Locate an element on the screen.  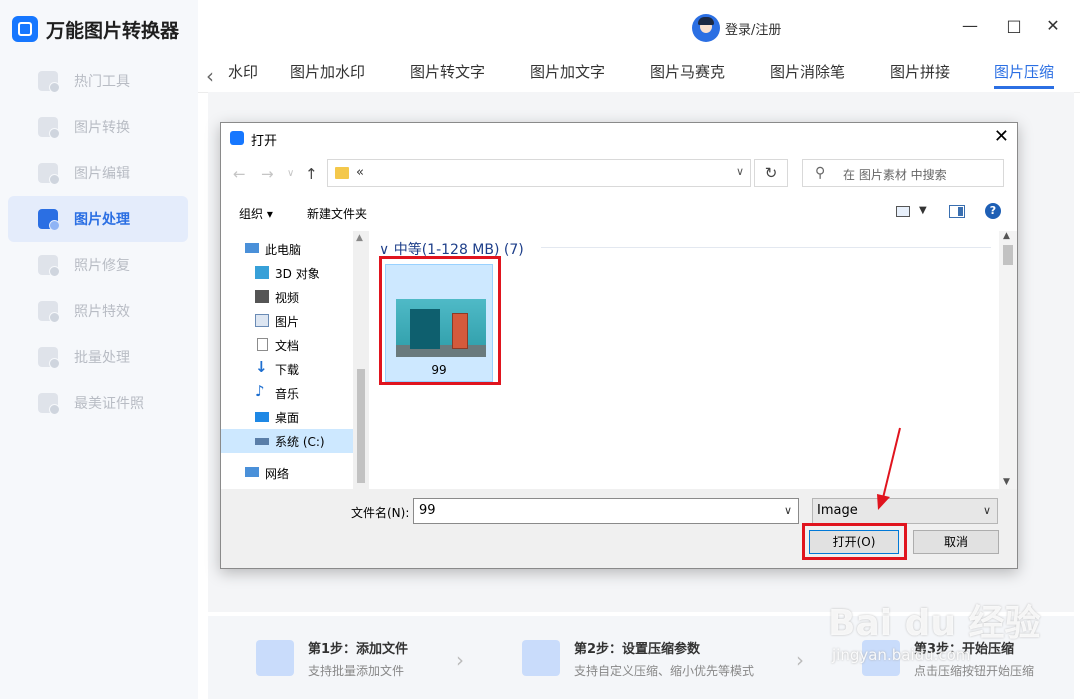
baidu-watermark: Bai du 经验 is located at coordinates (934, 623).